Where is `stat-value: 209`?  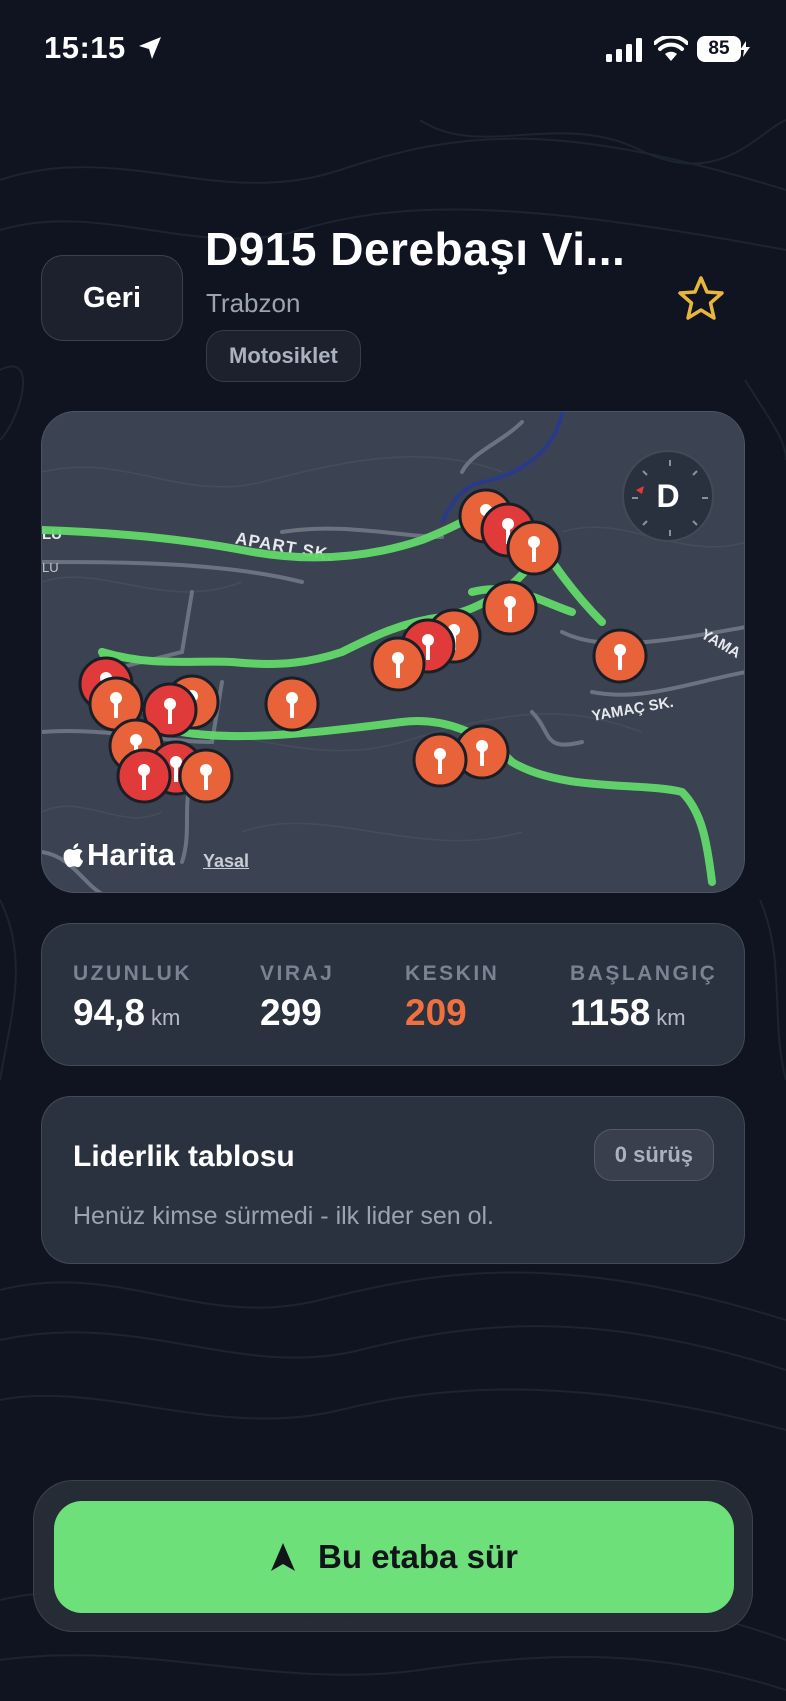 stat-value: 209 is located at coordinates (436, 1012).